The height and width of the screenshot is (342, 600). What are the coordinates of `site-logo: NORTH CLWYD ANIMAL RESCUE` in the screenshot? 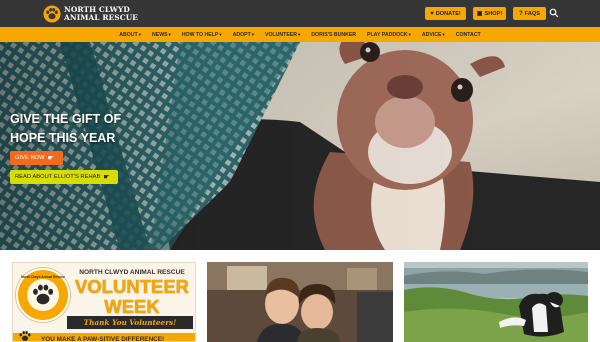 It's located at (93, 14).